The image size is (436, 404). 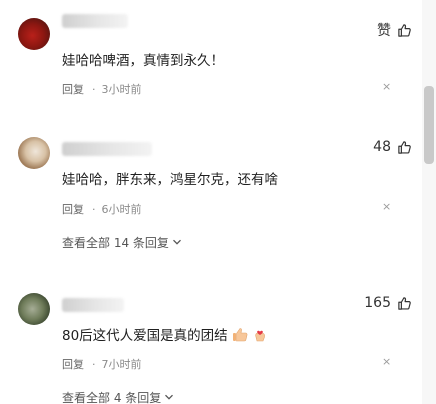 I want to click on comment-text: 娃哈哈啤酒，真情到永久！, so click(x=143, y=61).